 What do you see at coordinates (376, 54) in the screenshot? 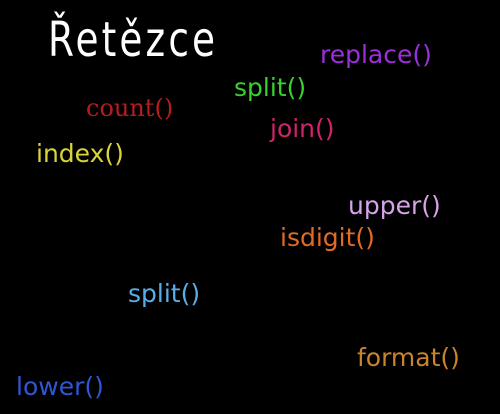
I see `word-replace: replace()` at bounding box center [376, 54].